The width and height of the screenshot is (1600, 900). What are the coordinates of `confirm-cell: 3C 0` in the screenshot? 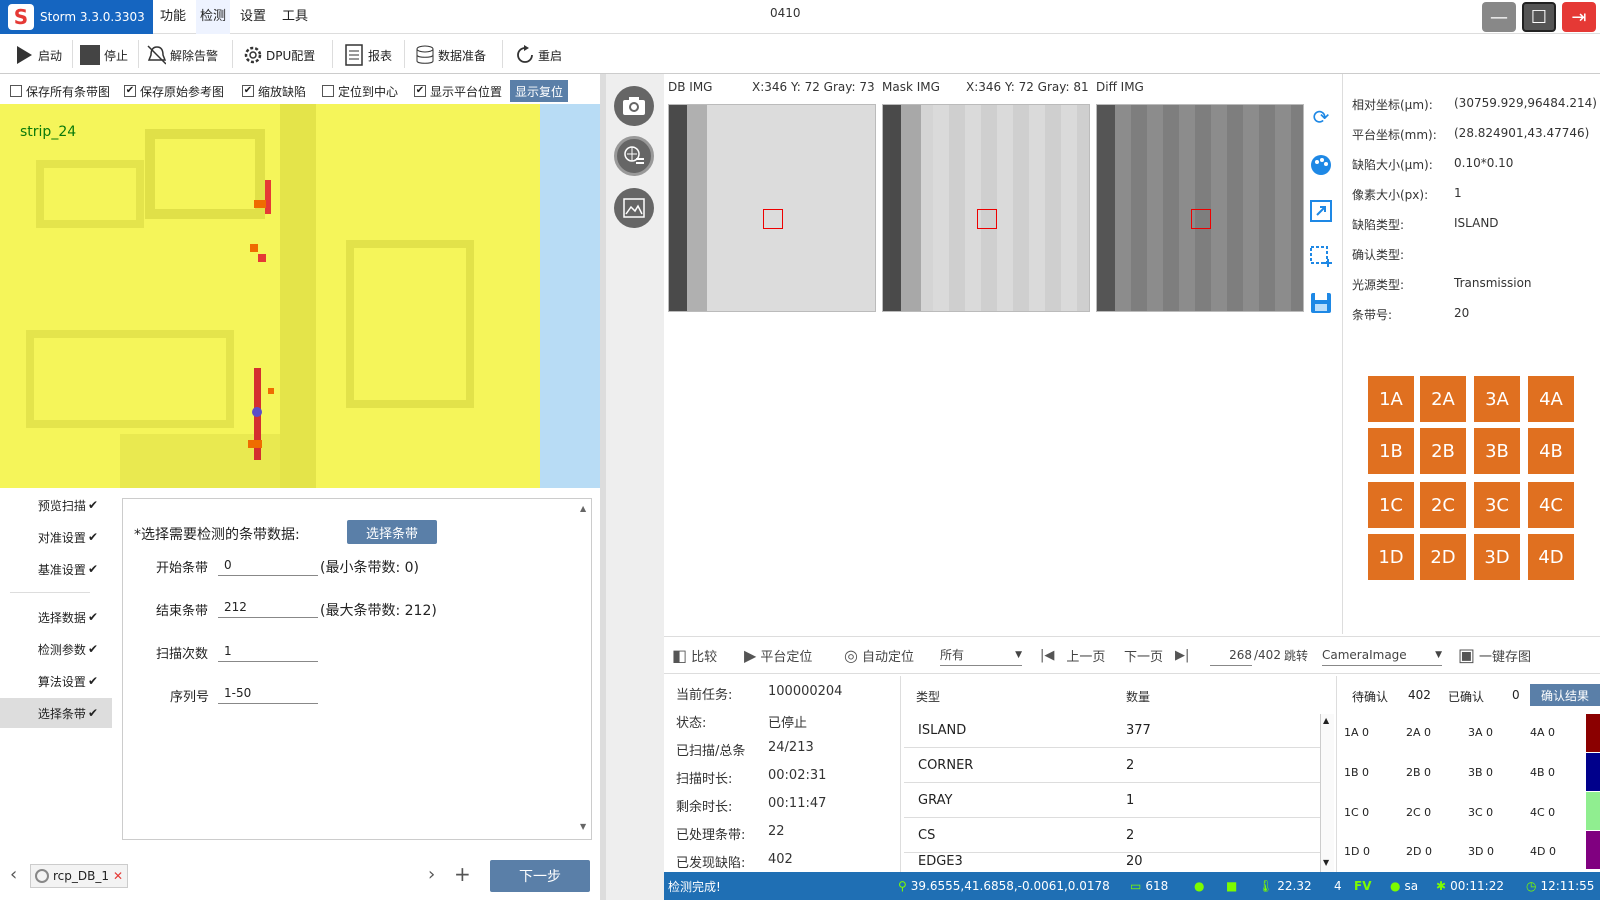 It's located at (1480, 812).